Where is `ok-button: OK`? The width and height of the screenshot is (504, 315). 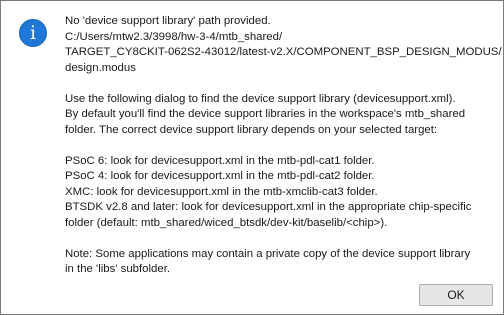 ok-button: OK is located at coordinates (456, 295).